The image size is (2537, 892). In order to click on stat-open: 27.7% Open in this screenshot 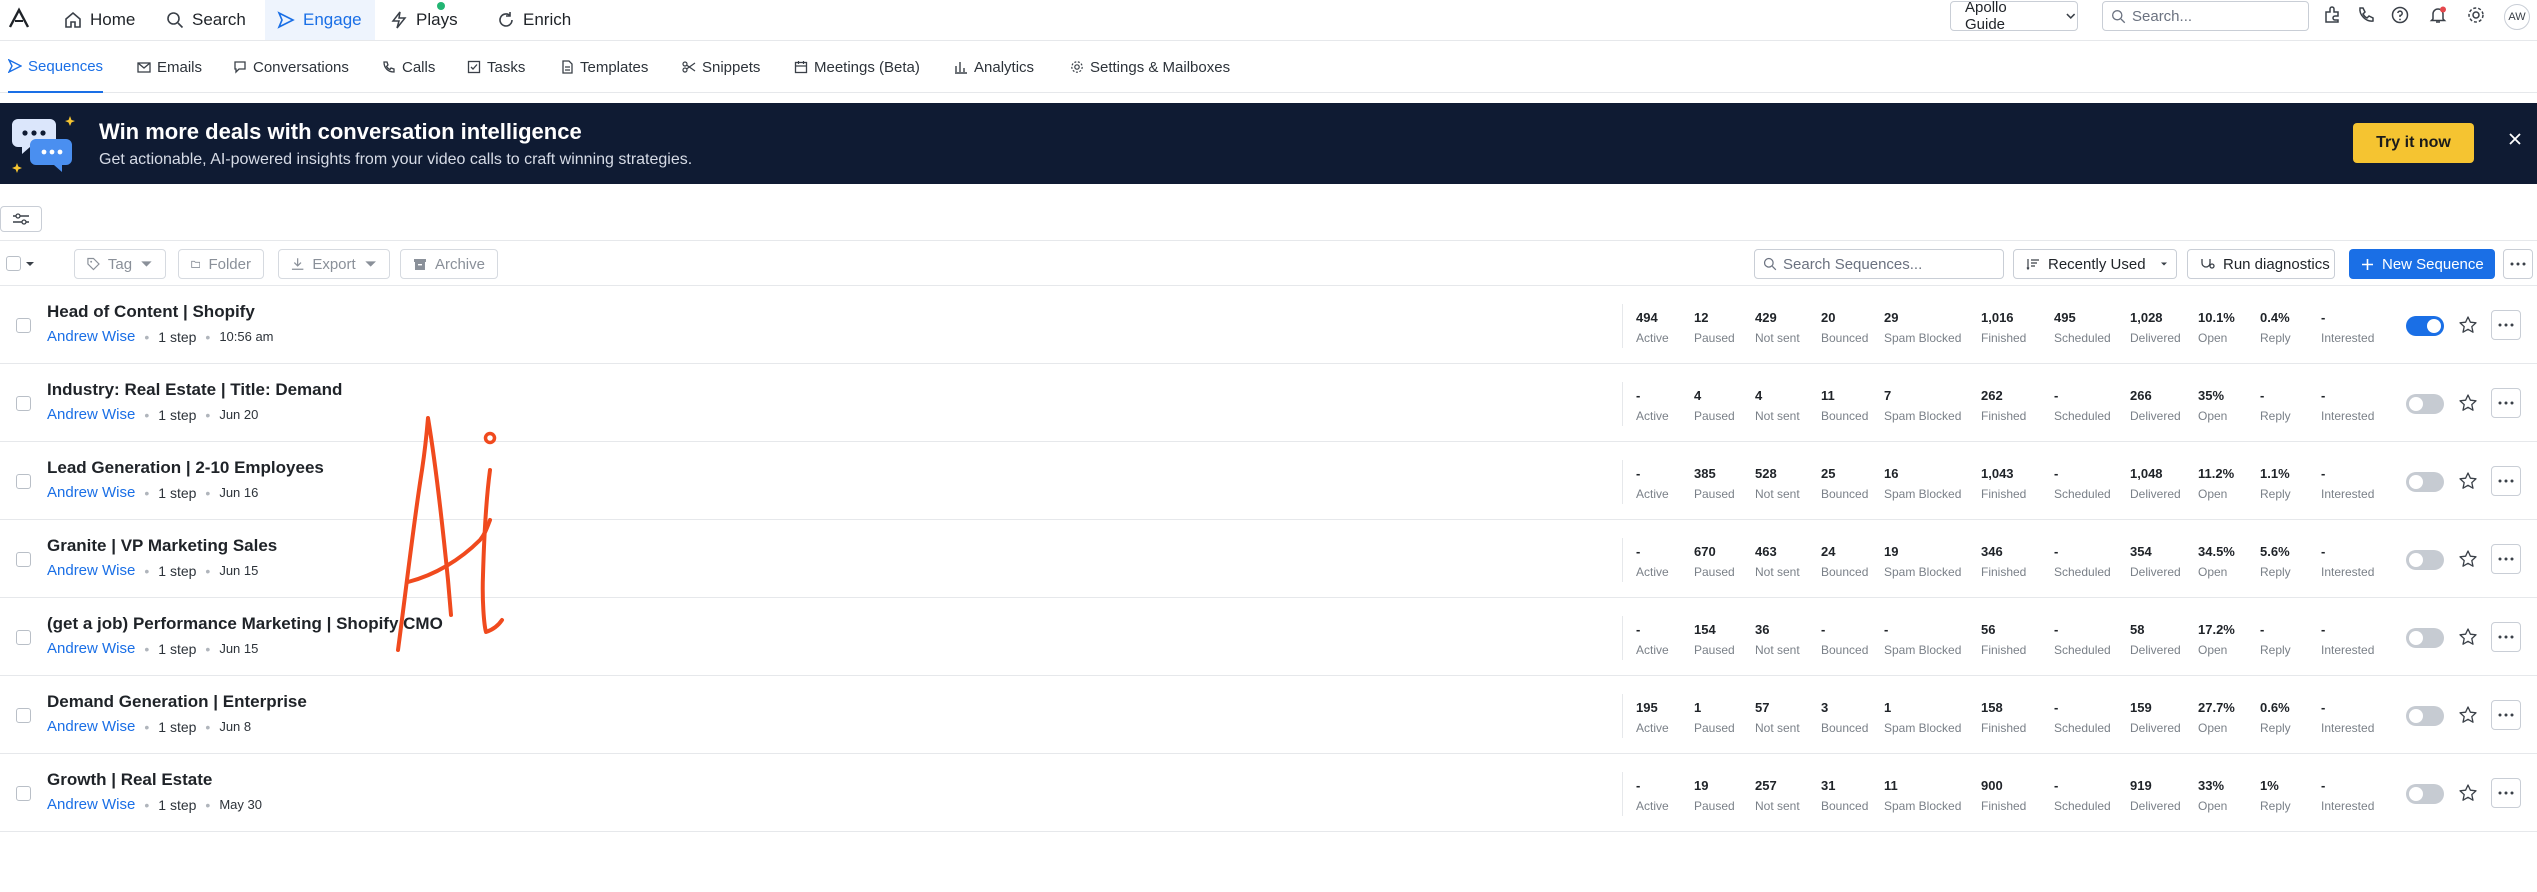, I will do `click(2216, 717)`.